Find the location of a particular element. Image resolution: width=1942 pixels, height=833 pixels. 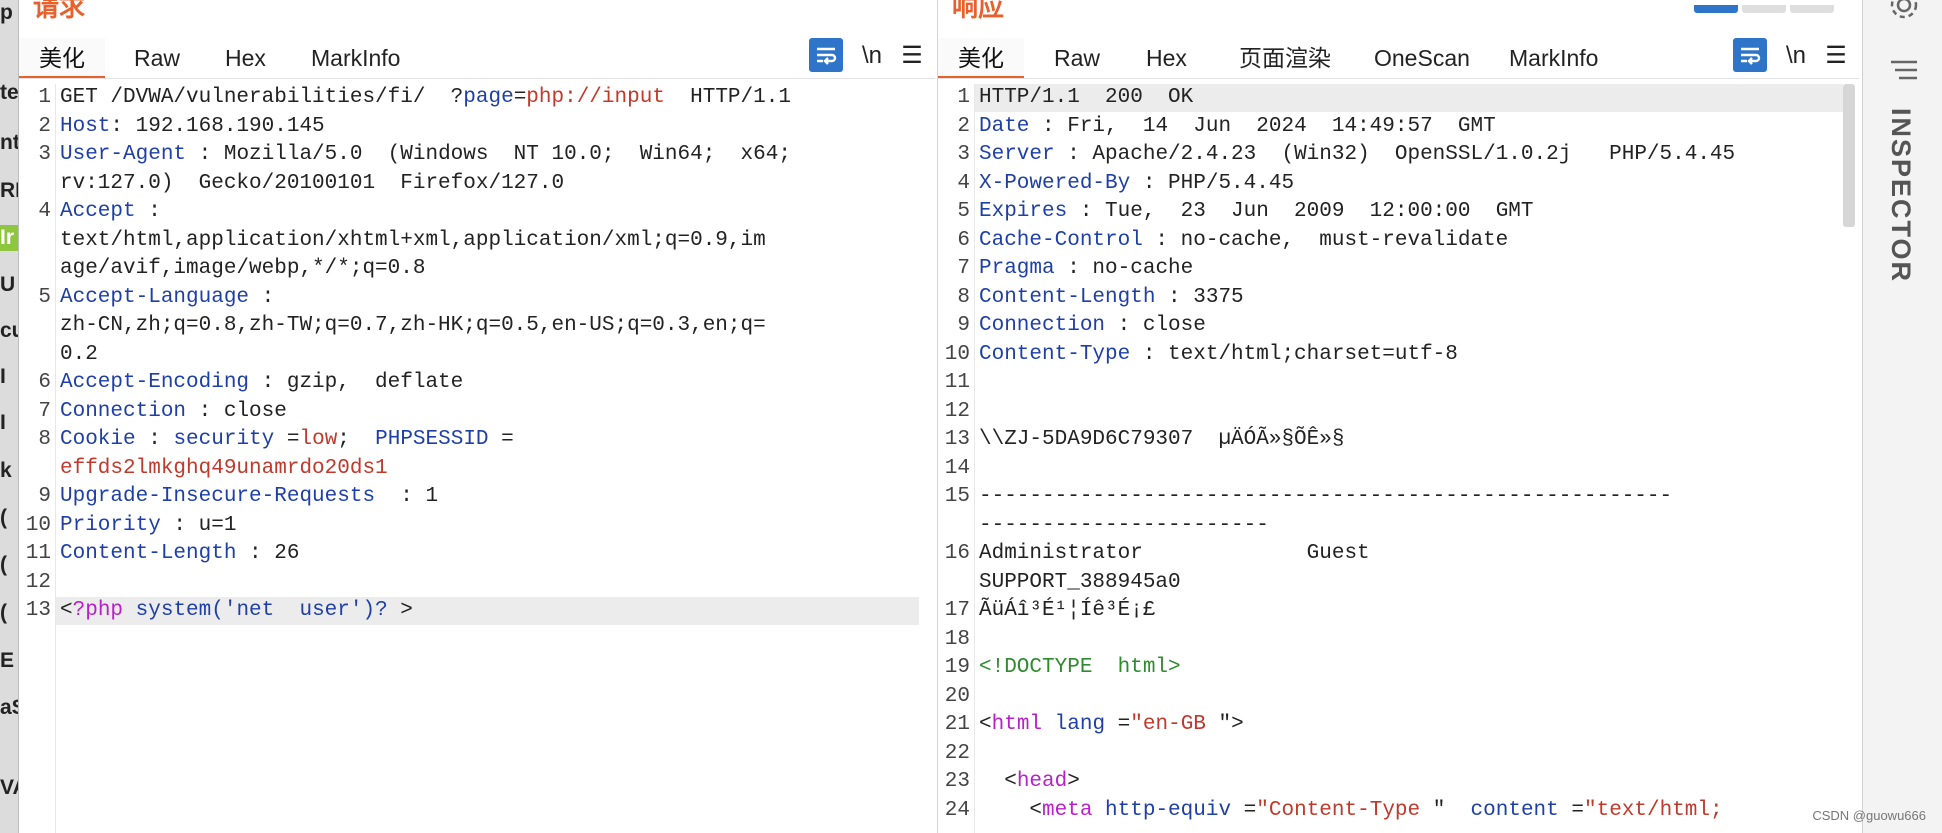

request-title: 请求 is located at coordinates (59, 11).